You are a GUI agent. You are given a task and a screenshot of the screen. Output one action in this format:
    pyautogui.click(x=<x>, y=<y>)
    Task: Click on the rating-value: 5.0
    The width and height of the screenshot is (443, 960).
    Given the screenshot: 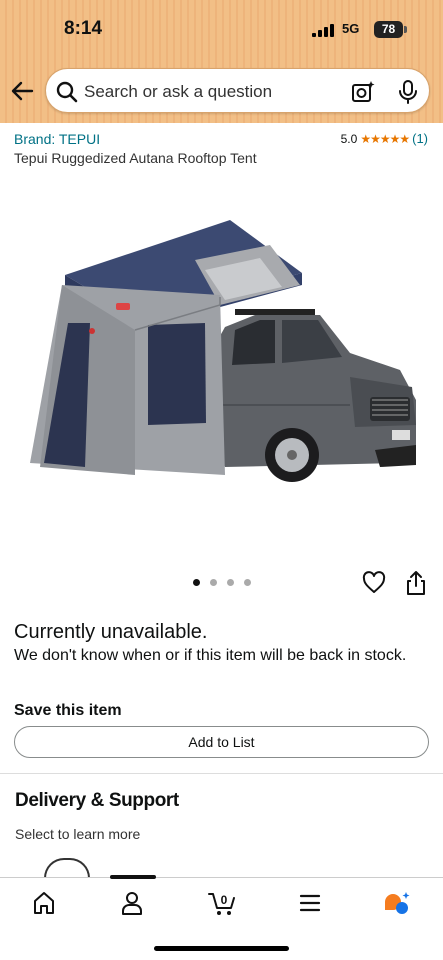 What is the action you would take?
    pyautogui.click(x=349, y=138)
    